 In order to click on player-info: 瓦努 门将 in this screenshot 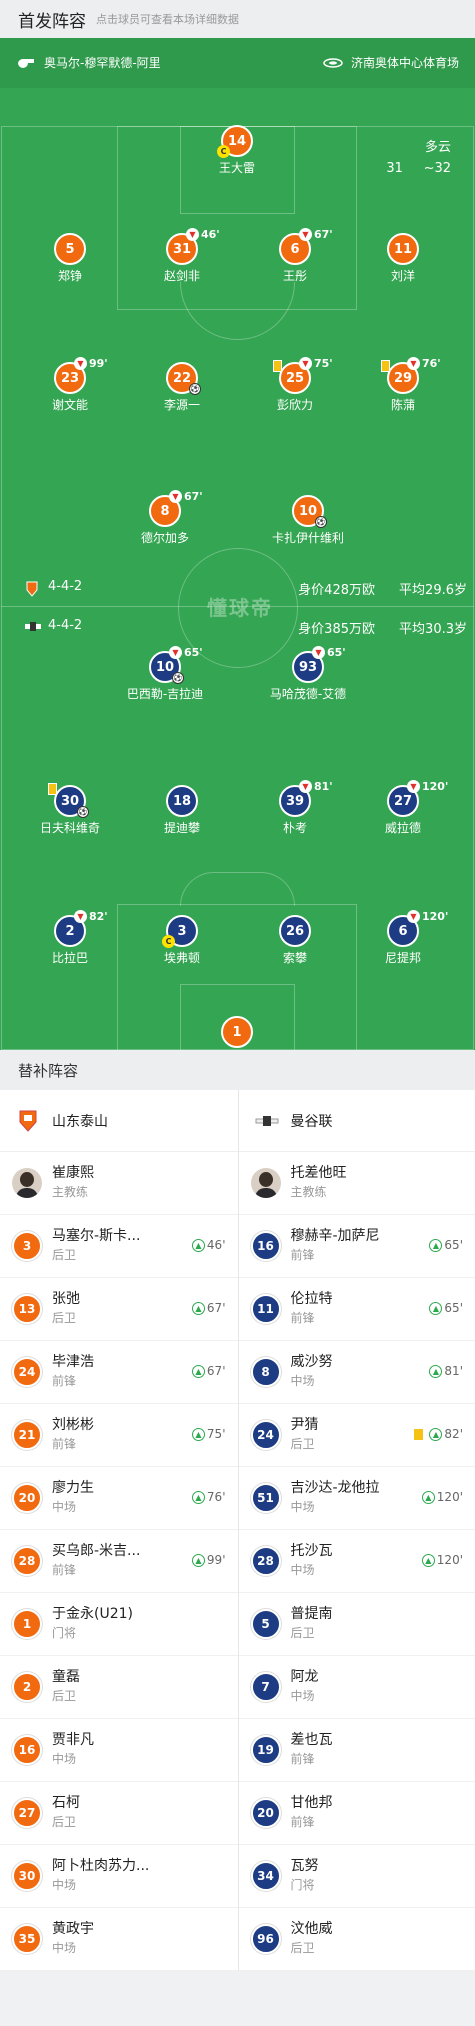, I will do `click(305, 1876)`.